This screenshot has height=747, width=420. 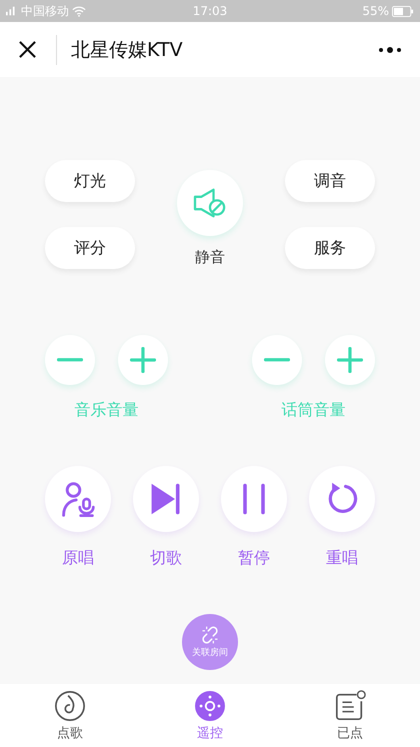 I want to click on carrier-name: 中国移动, so click(x=45, y=11).